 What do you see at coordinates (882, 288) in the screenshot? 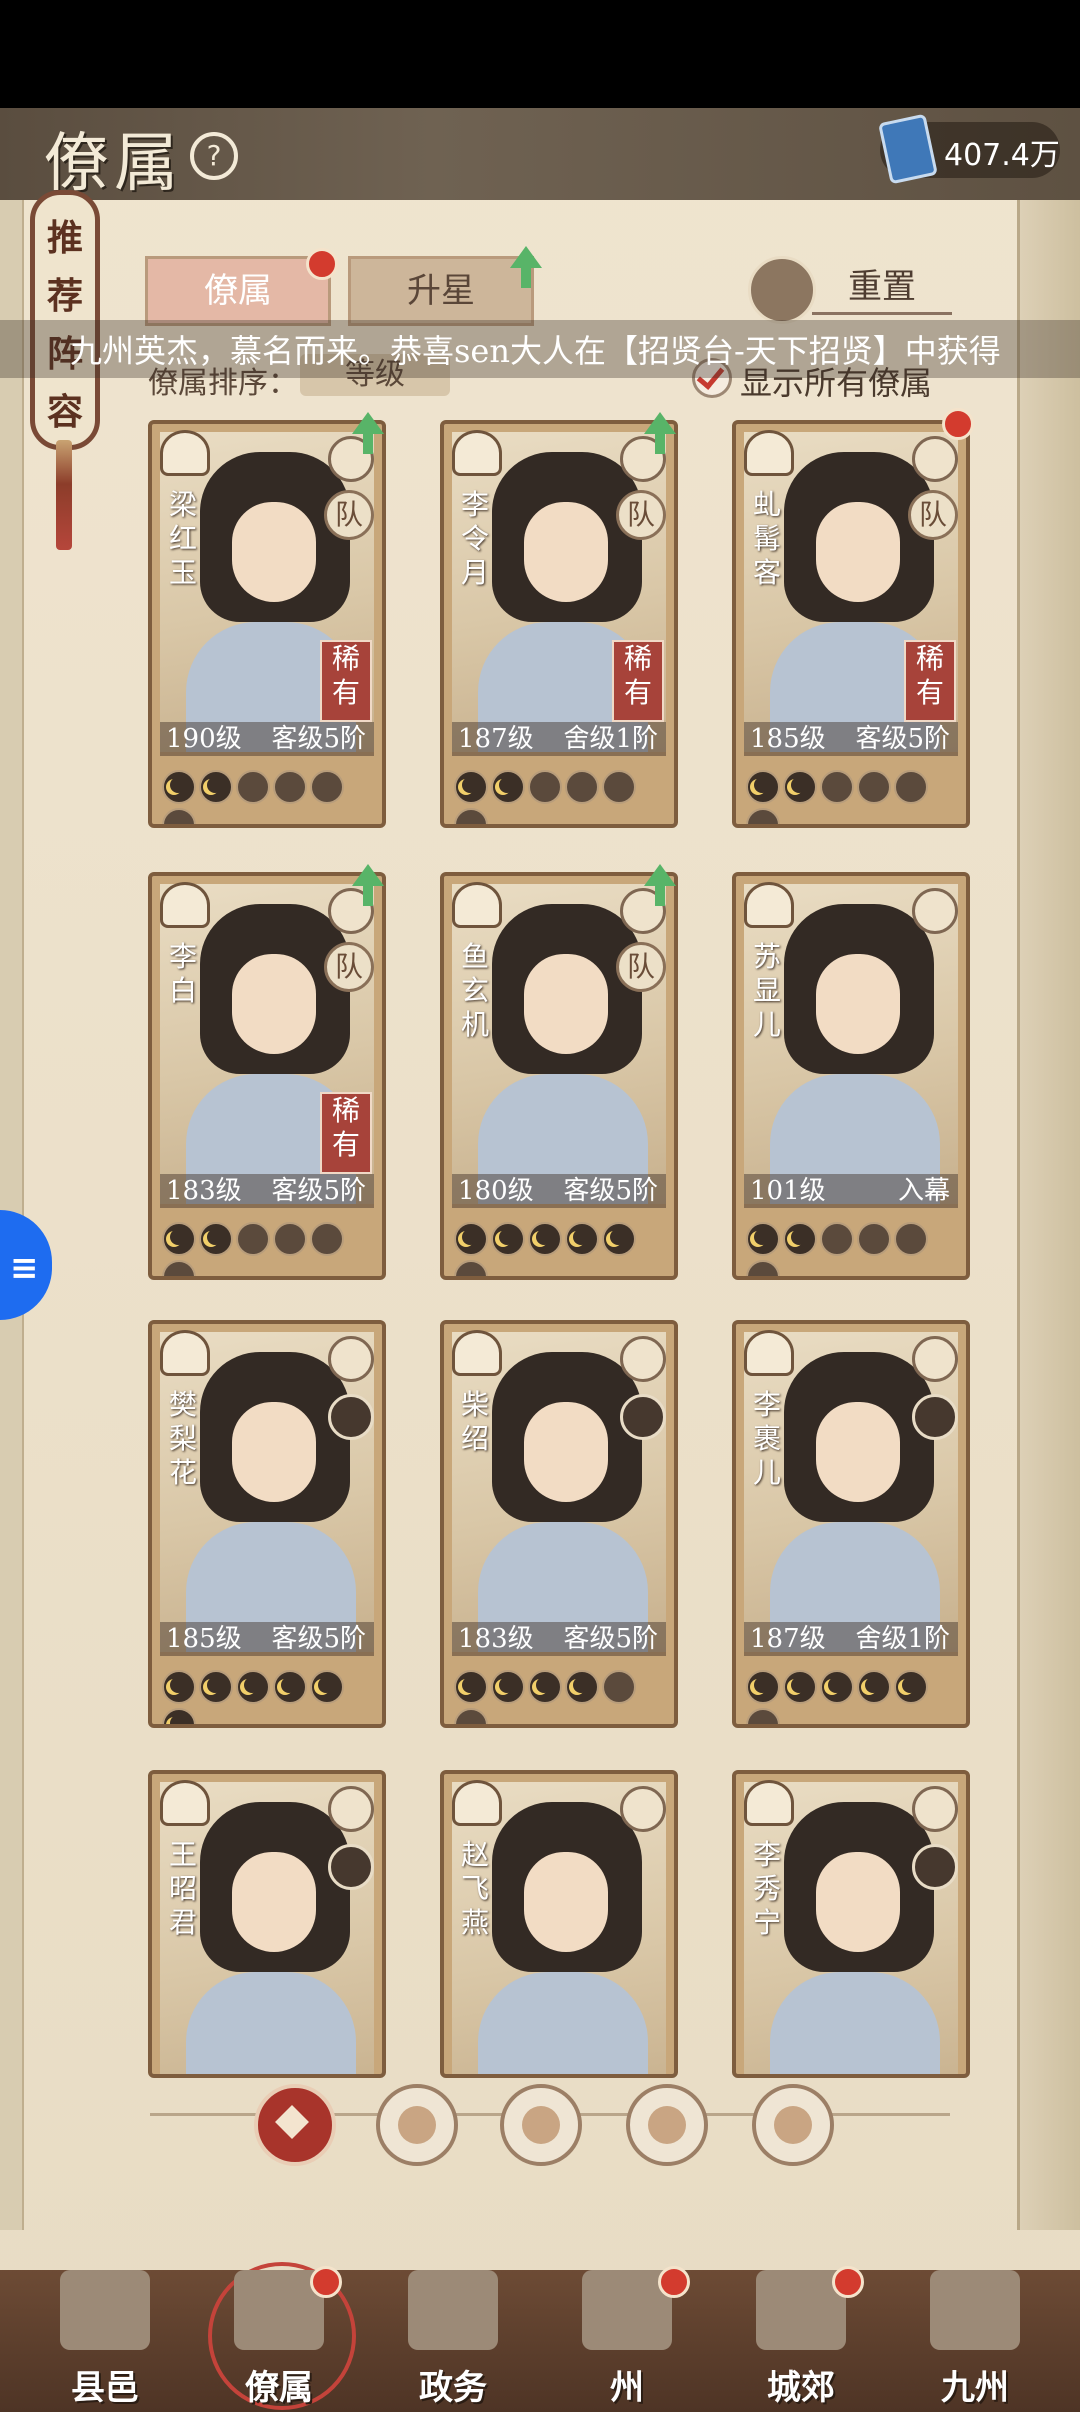
I see `reset-button: 重置` at bounding box center [882, 288].